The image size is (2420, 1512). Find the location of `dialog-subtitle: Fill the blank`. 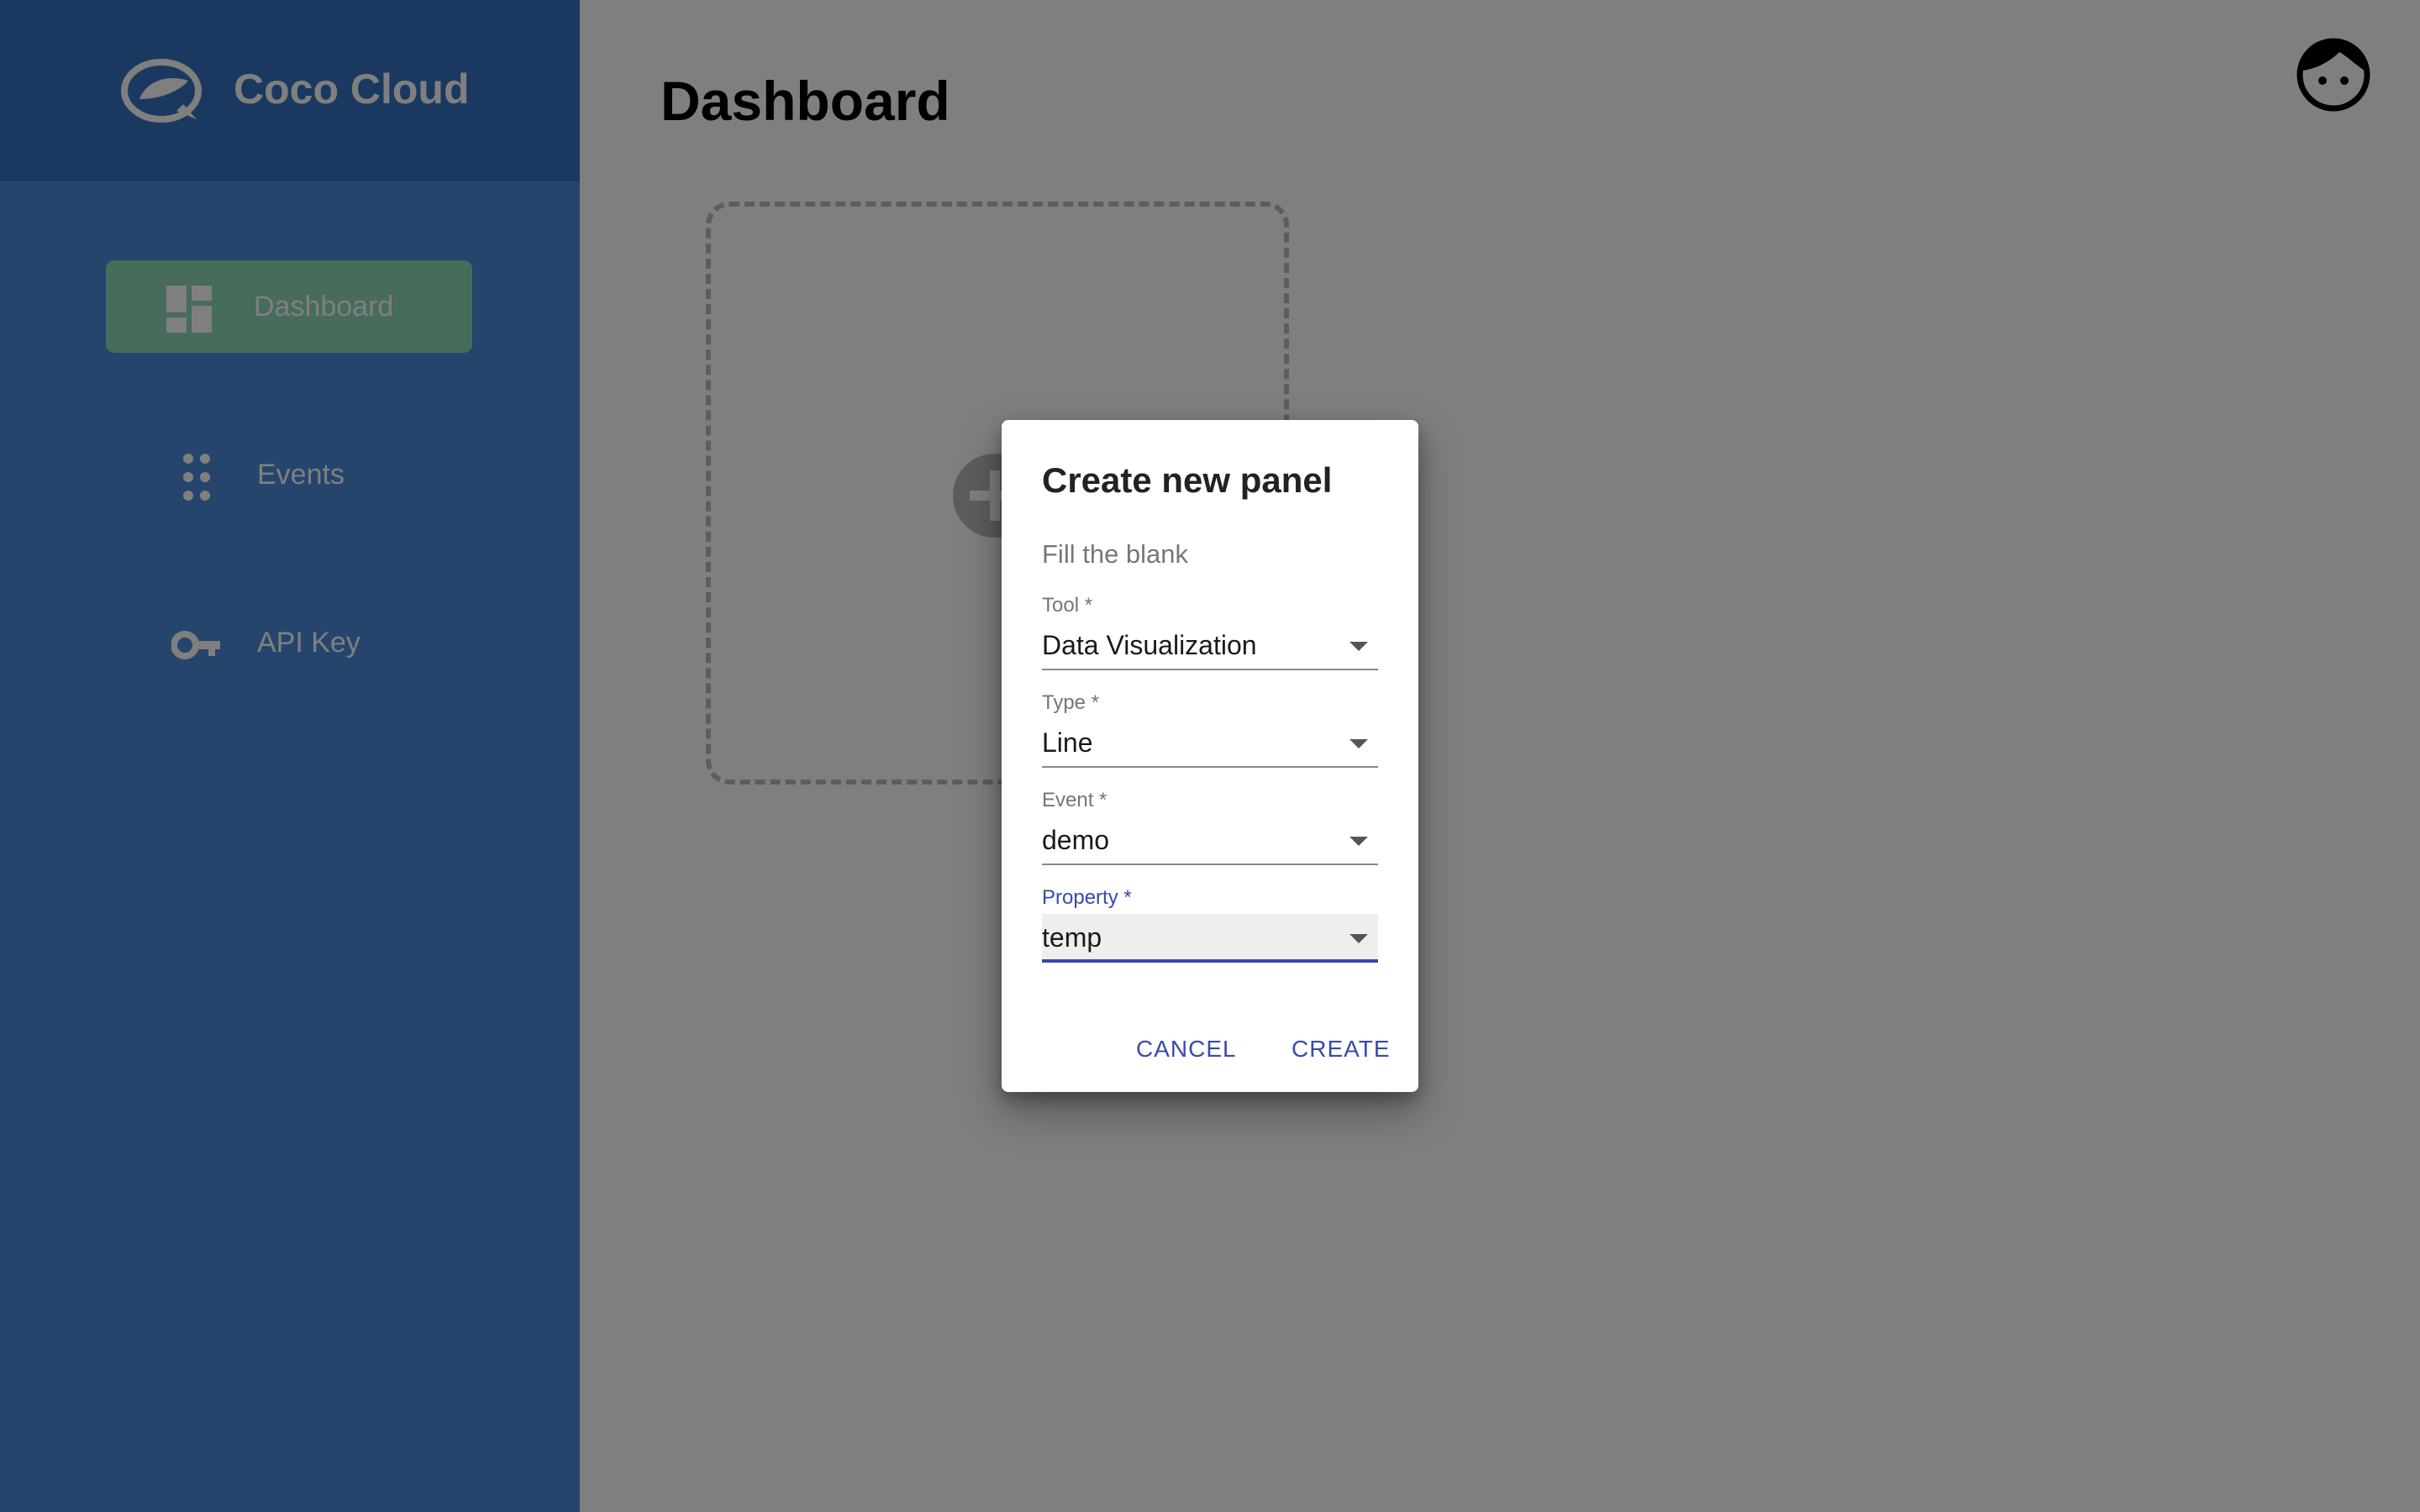

dialog-subtitle: Fill the blank is located at coordinates (1115, 554).